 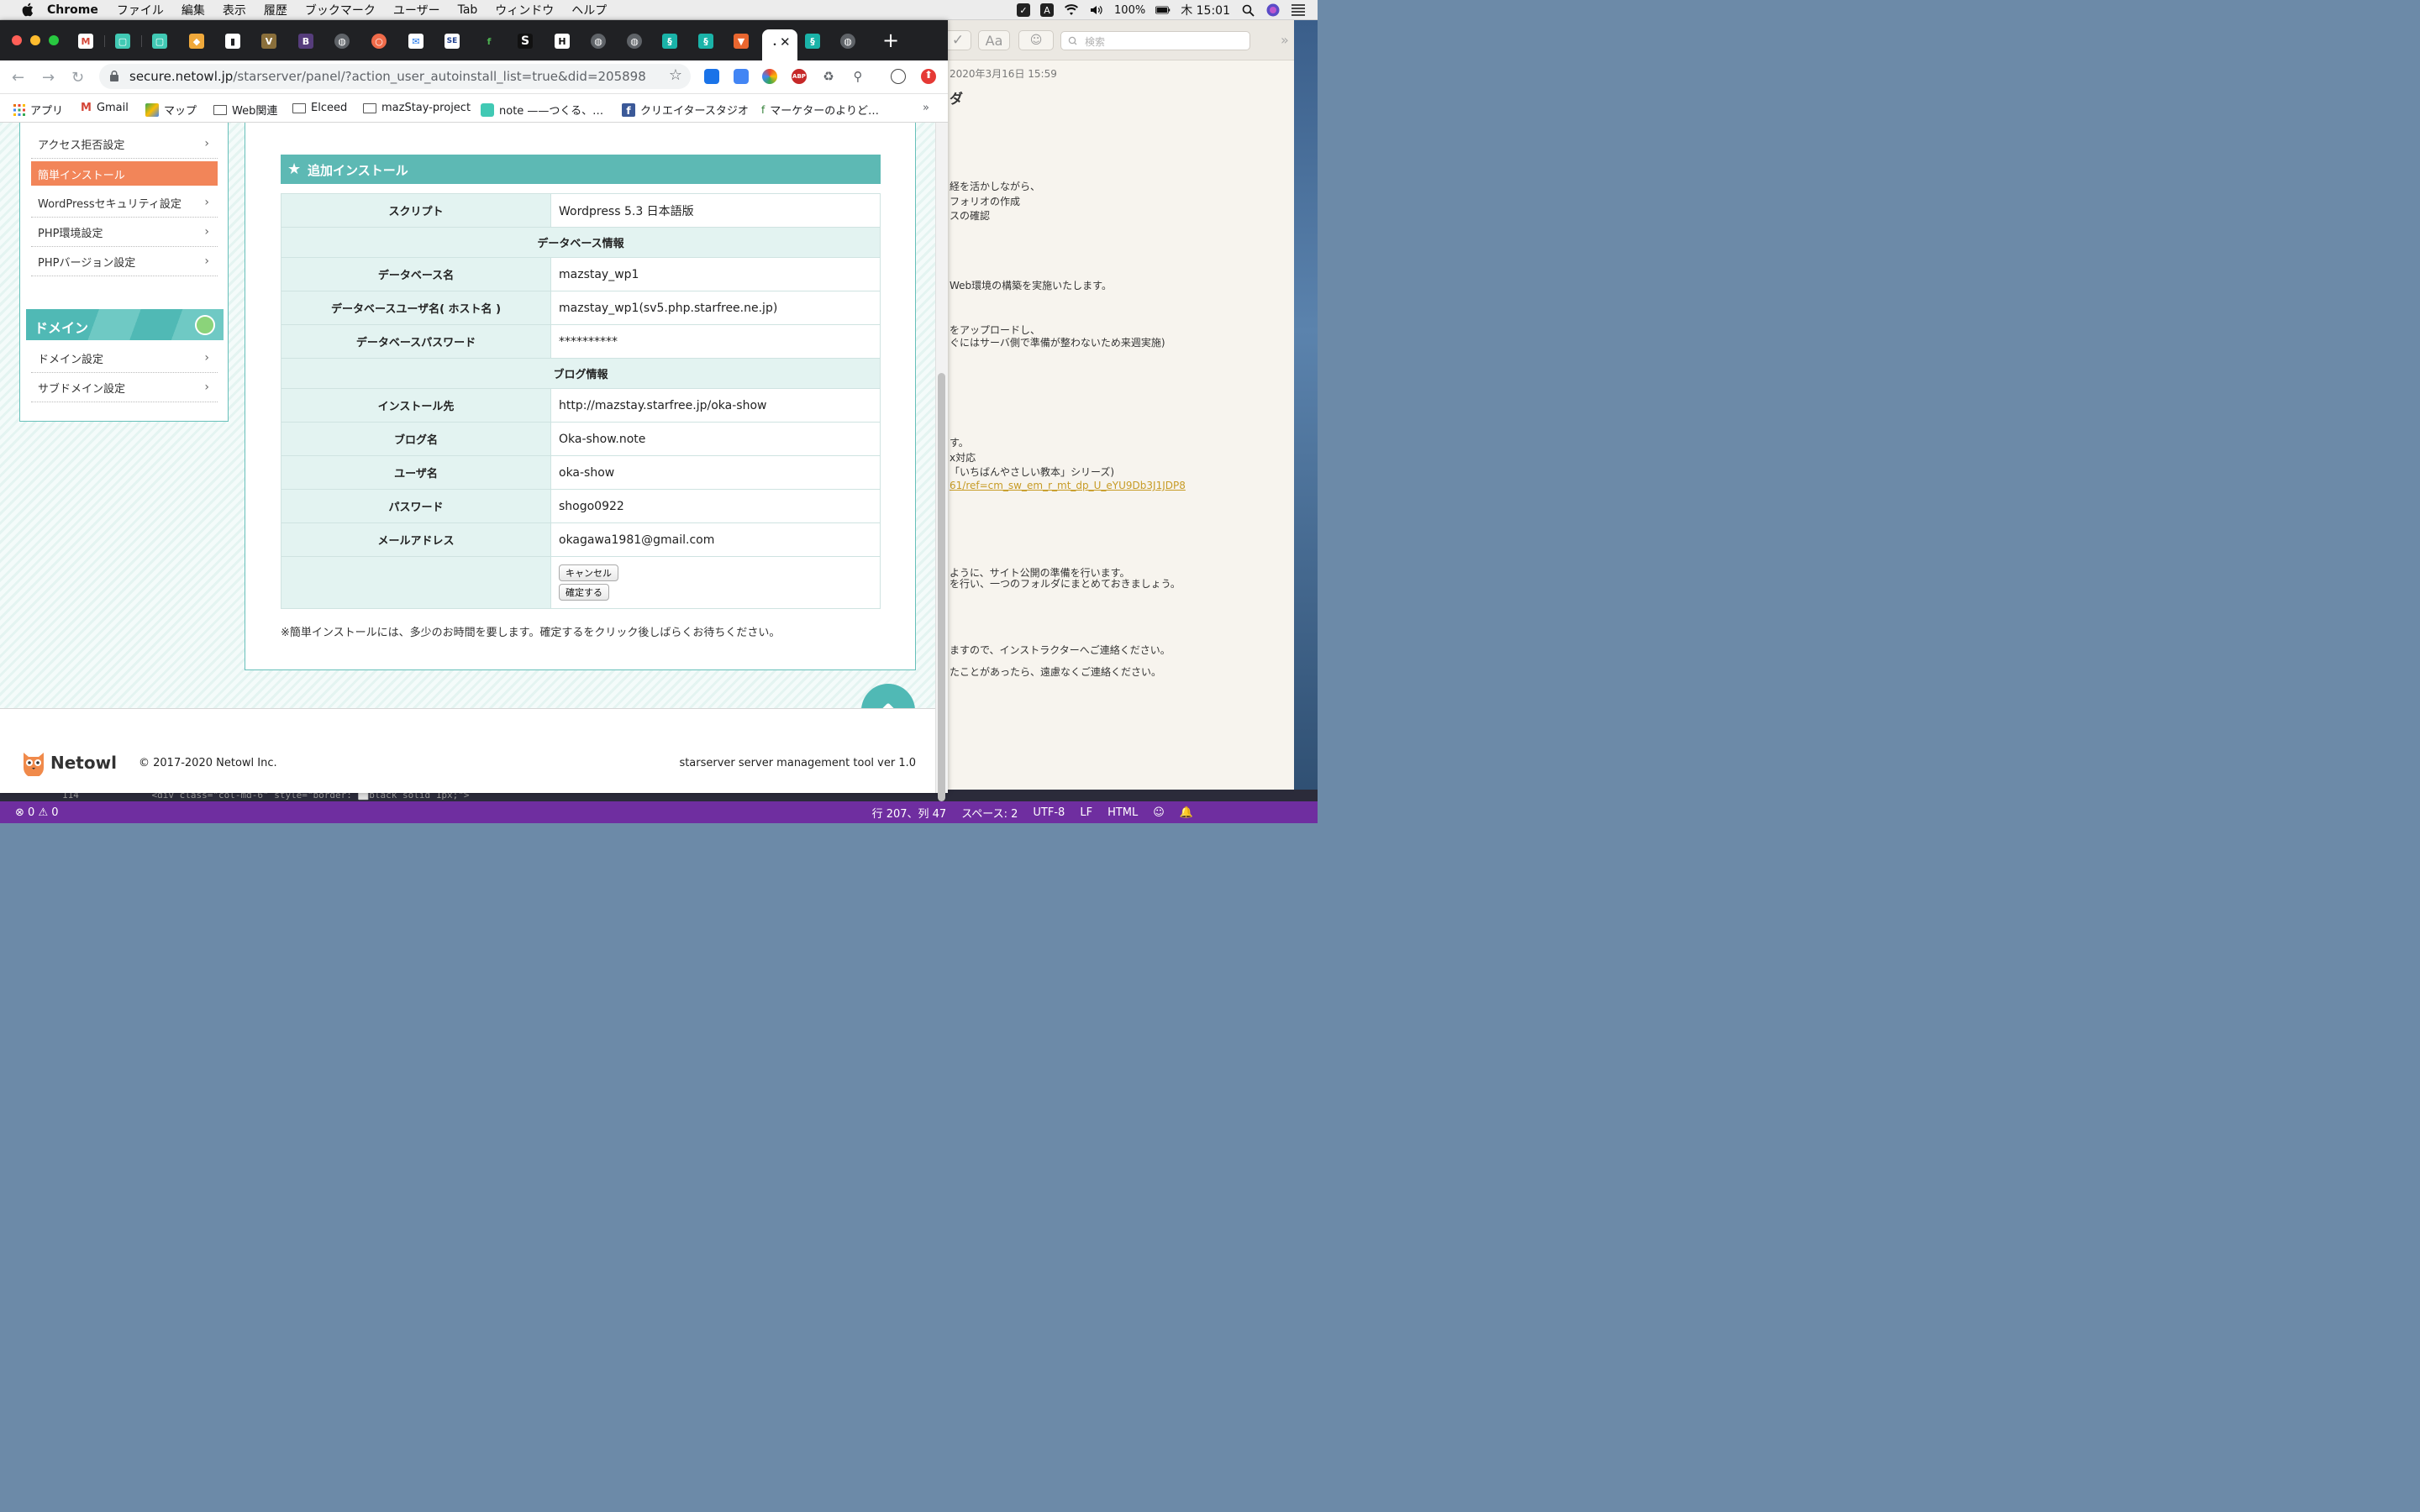 What do you see at coordinates (1186, 812) in the screenshot?
I see `notifications-bell-icon: 🔔` at bounding box center [1186, 812].